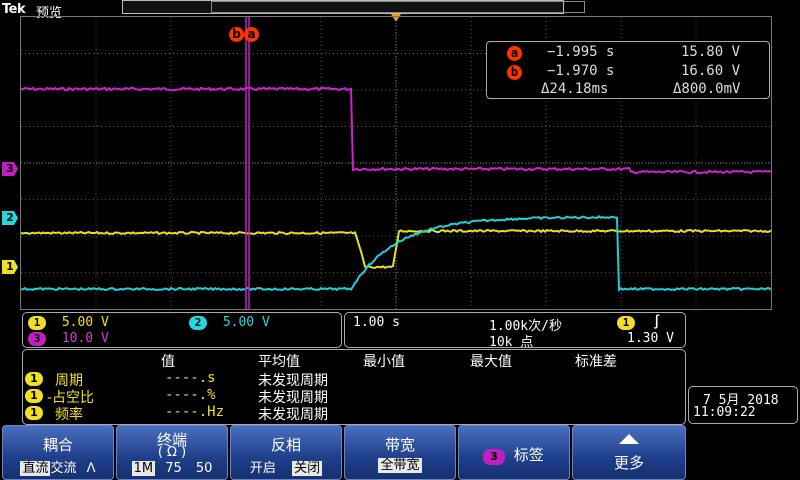  Describe the element at coordinates (285, 445) in the screenshot. I see `invert-title: 反相` at that location.